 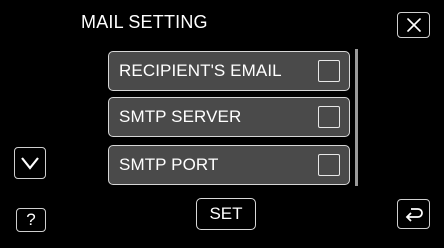 I want to click on back-button, so click(x=413, y=214).